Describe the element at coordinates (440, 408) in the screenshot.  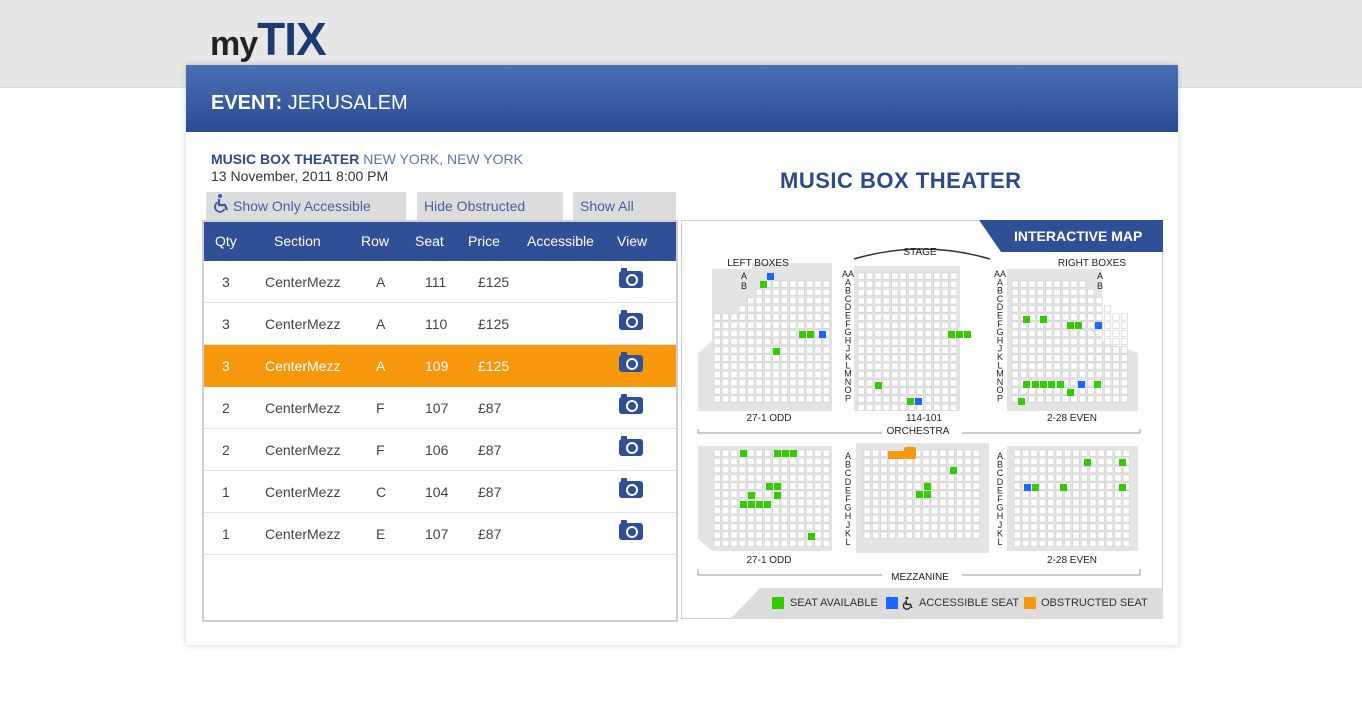
I see `table-row: 2 CenterMezz F 107 £87` at that location.